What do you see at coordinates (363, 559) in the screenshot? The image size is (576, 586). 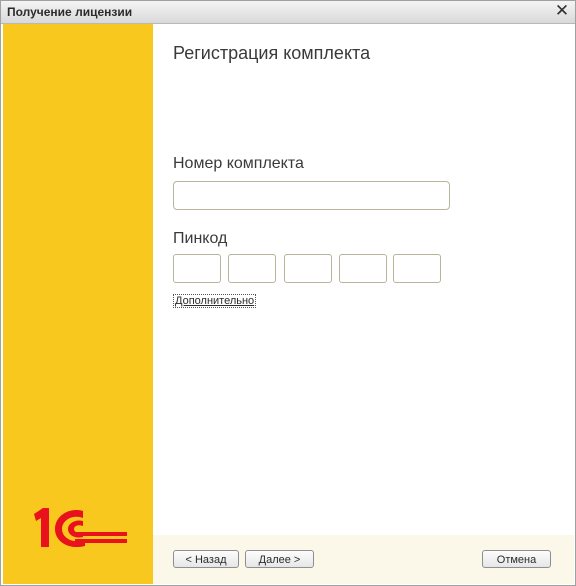 I see `footer-bar: < Назад Далее > Отмена` at bounding box center [363, 559].